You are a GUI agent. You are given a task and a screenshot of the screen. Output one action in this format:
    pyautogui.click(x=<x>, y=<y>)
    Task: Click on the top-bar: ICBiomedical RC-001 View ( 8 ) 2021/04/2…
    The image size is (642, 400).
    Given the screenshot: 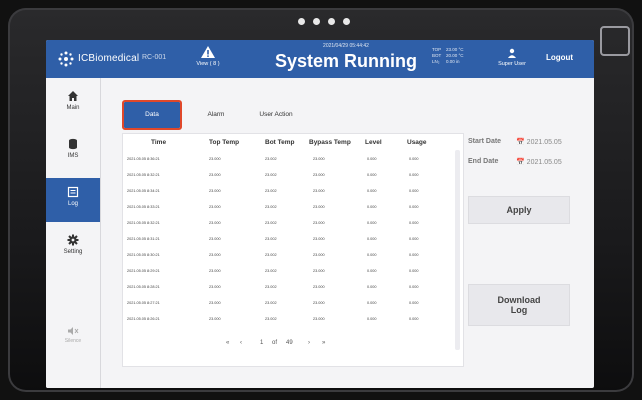 What is the action you would take?
    pyautogui.click(x=320, y=59)
    